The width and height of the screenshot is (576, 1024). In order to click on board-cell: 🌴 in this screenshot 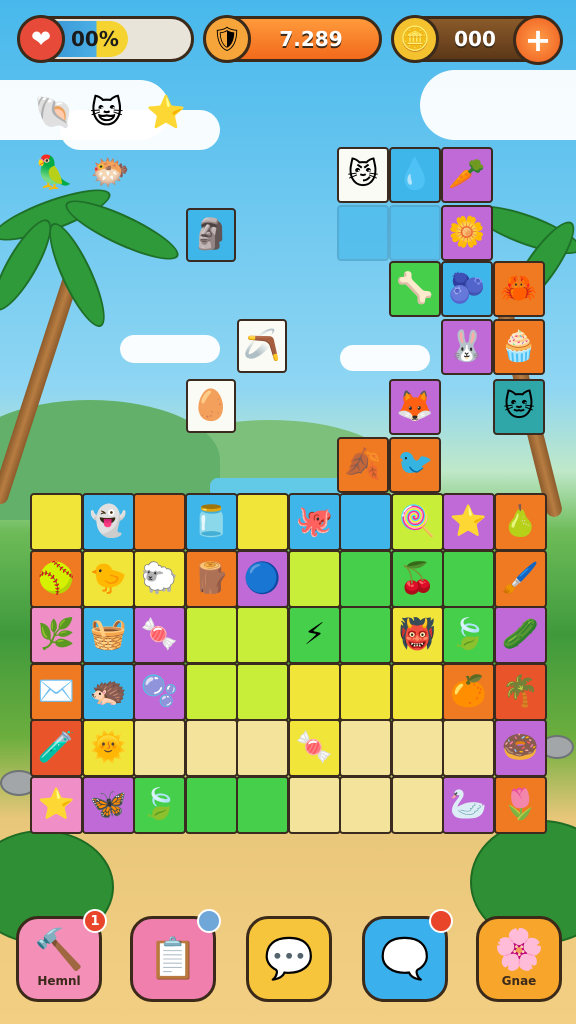, I will do `click(520, 692)`.